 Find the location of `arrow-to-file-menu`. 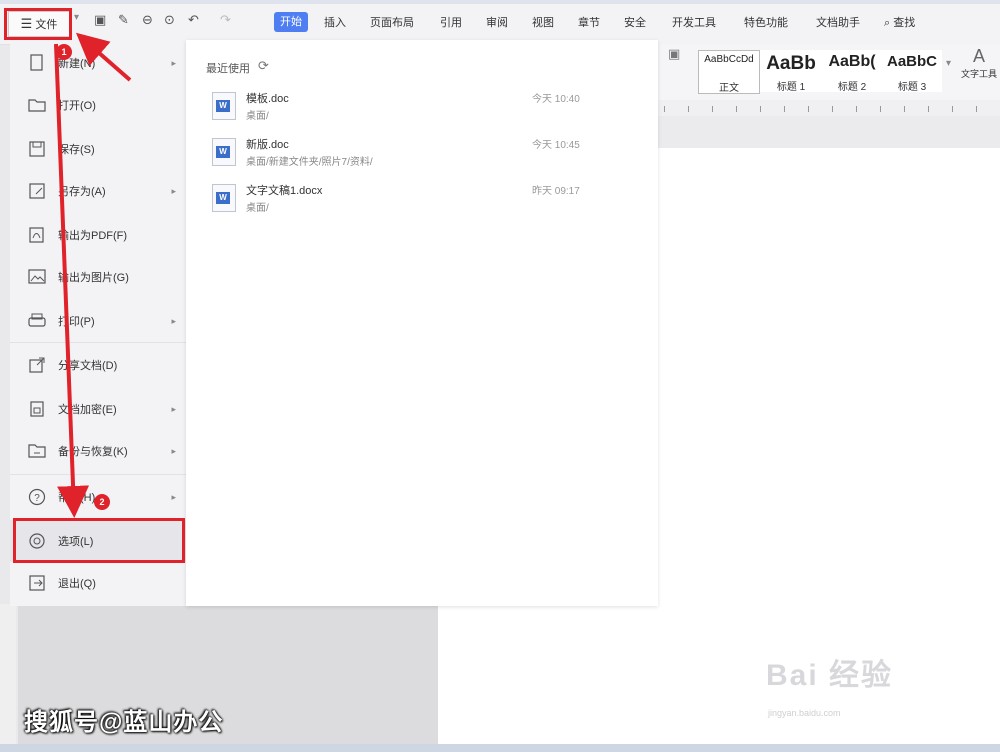

arrow-to-file-menu is located at coordinates (103, 57).